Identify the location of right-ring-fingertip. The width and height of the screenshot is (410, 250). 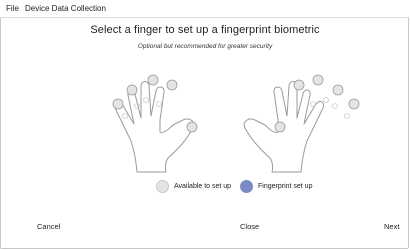
(338, 90).